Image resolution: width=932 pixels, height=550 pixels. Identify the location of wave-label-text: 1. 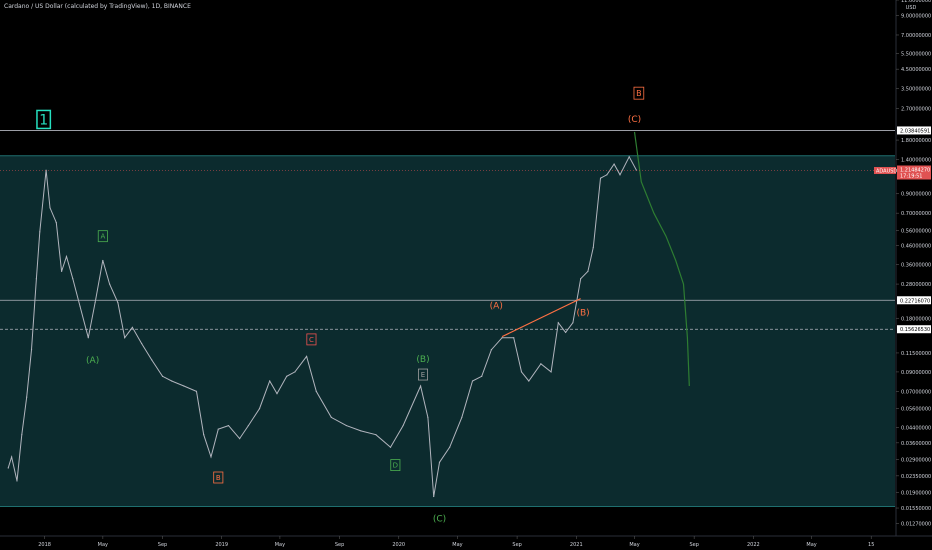
(43, 120).